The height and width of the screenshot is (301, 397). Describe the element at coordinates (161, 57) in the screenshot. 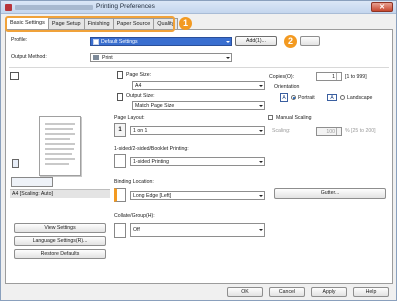

I see `output-method-select: Print` at that location.